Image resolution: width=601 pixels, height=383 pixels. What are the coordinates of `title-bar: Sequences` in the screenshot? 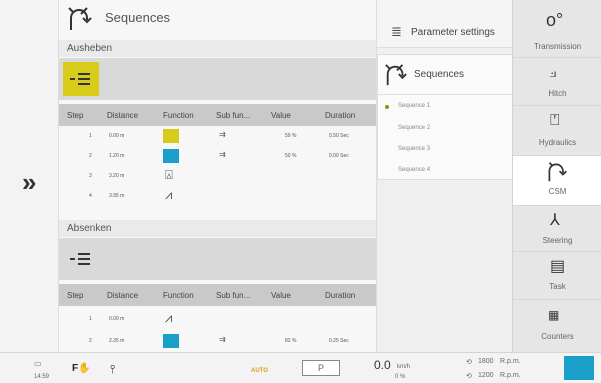 It's located at (218, 20).